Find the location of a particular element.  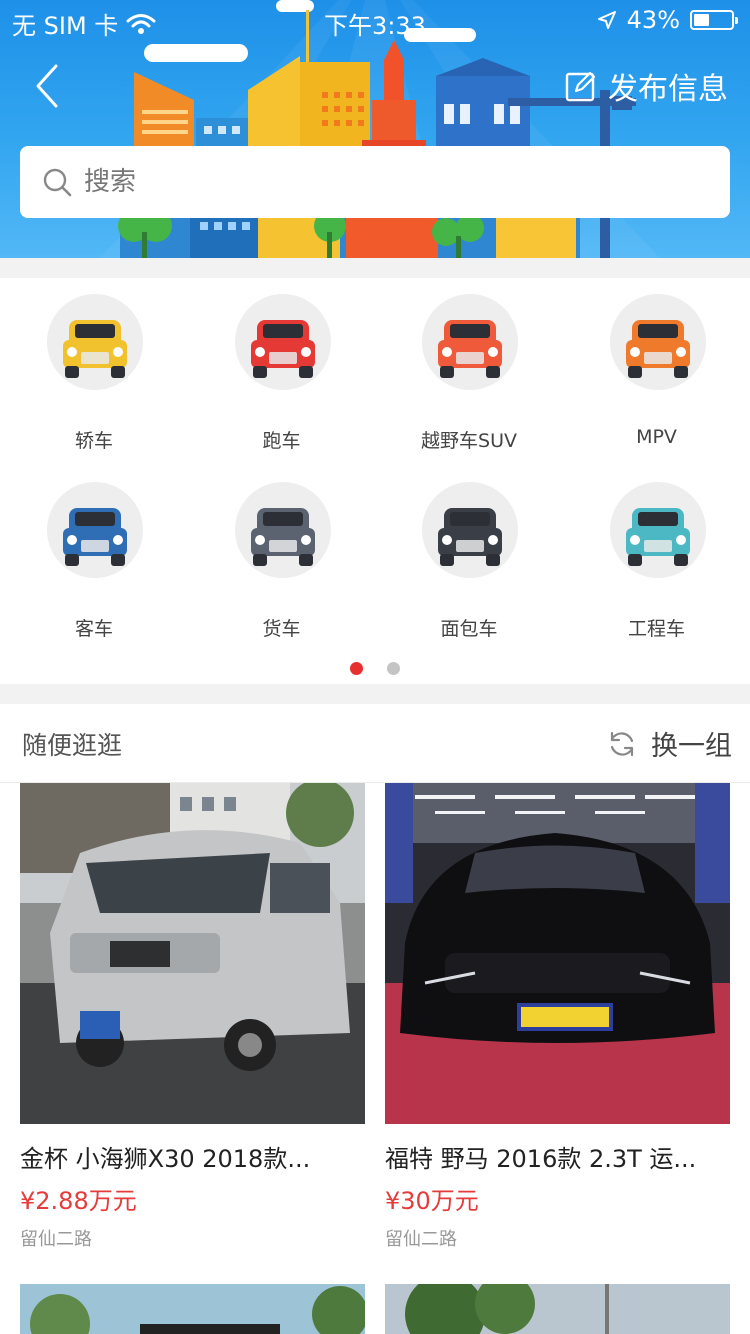

chevron-left-icon is located at coordinates (47, 86).